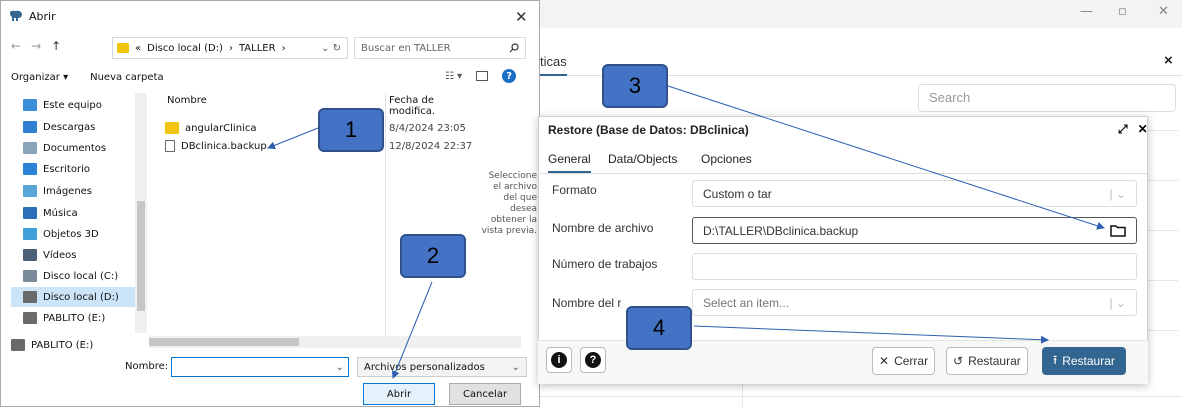  I want to click on callout-4: 4, so click(659, 328).